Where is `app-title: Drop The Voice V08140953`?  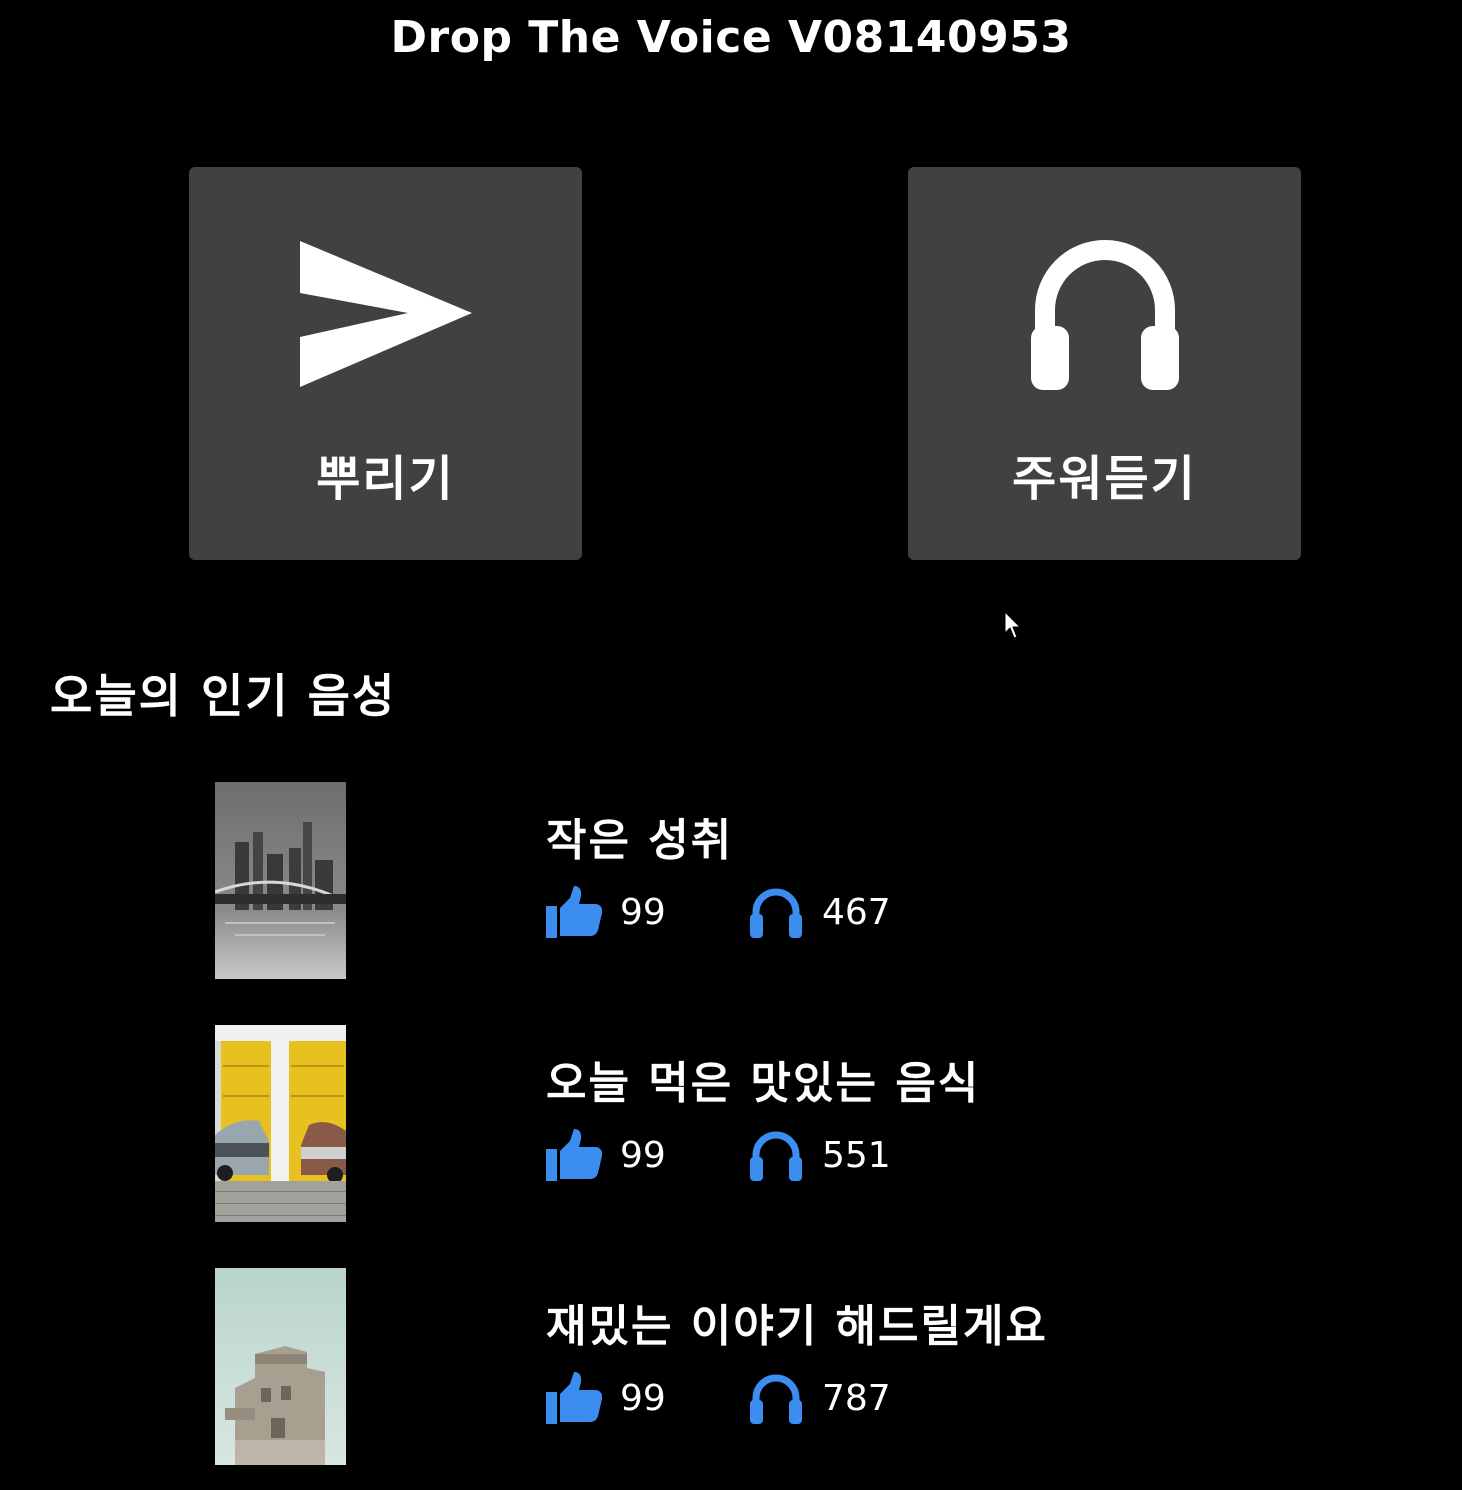
app-title: Drop The Voice V08140953 is located at coordinates (731, 37).